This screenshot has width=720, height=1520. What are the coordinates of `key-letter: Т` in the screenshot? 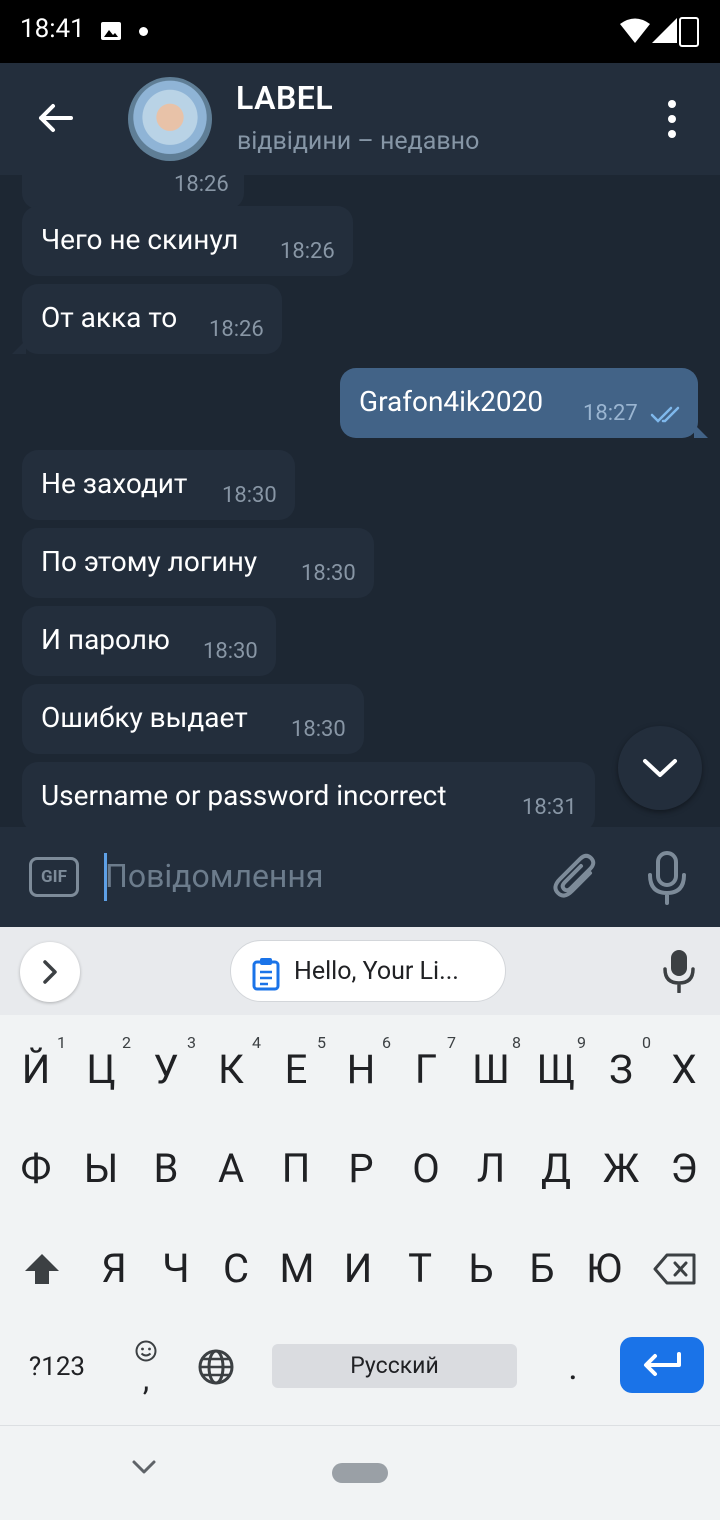 It's located at (420, 1269).